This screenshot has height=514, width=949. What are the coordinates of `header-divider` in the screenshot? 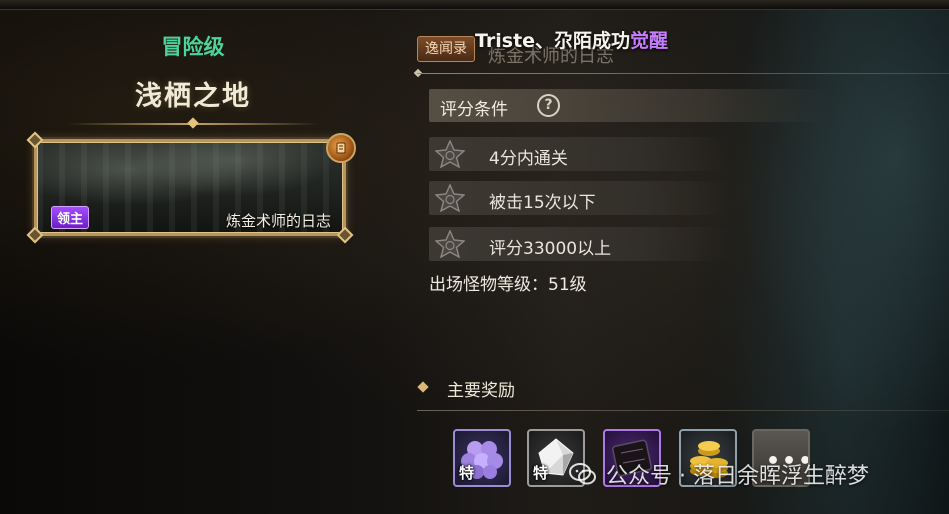 It's located at (683, 73).